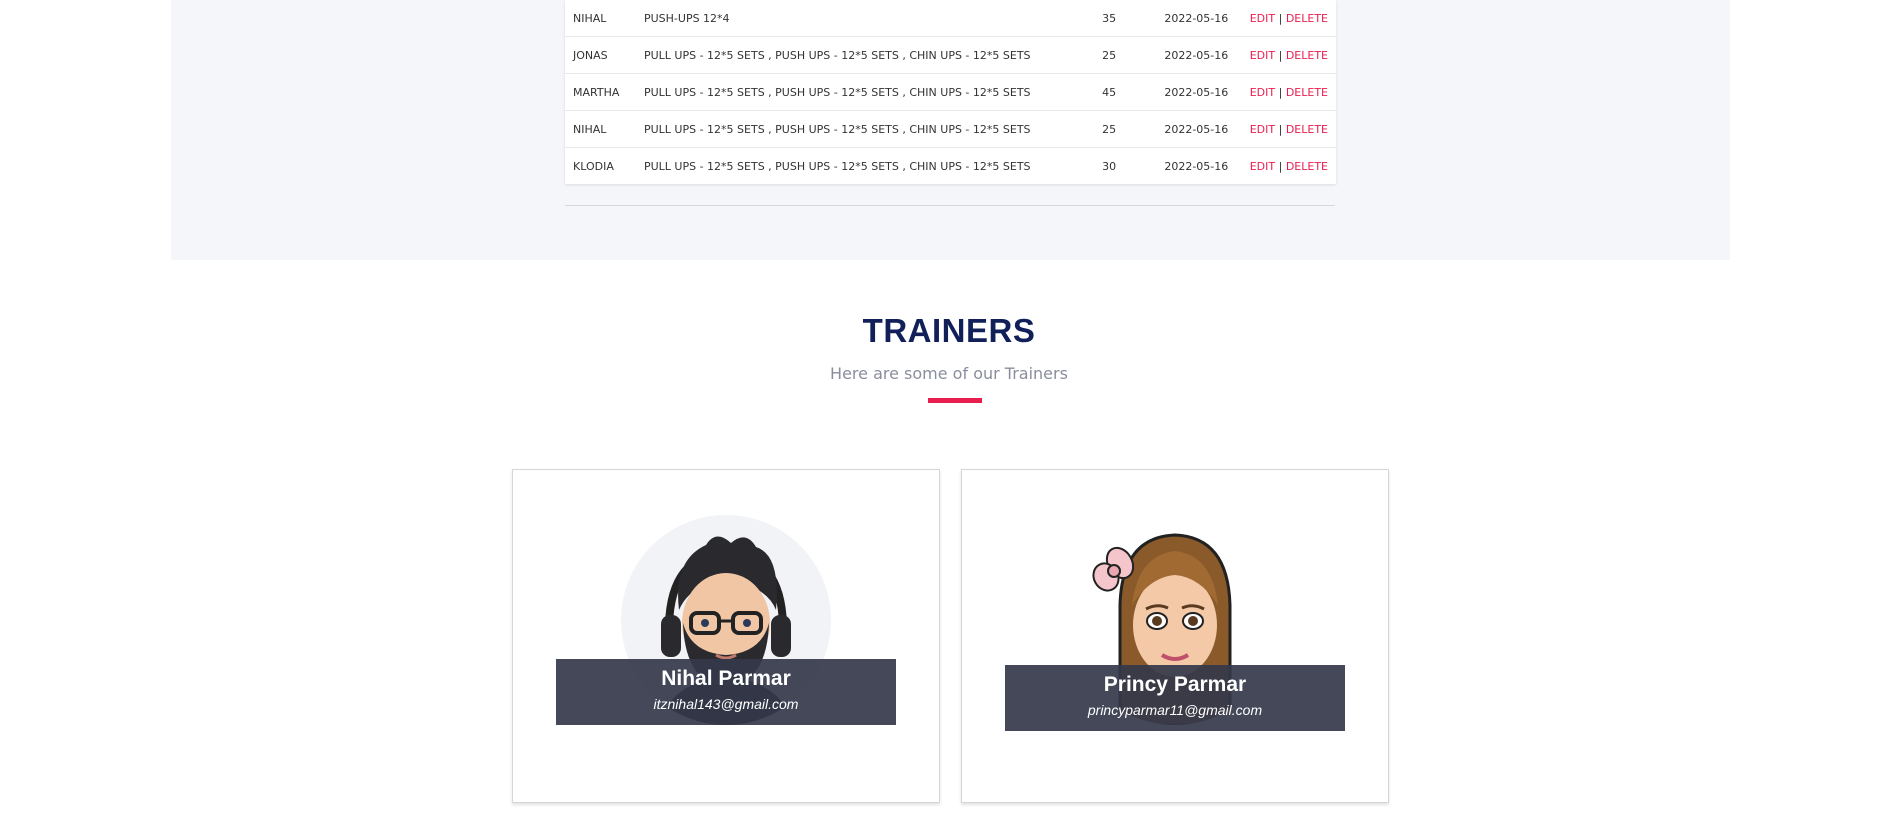 This screenshot has width=1898, height=835. What do you see at coordinates (949, 373) in the screenshot?
I see `trainers-subtitle: Here are some of our Trainers` at bounding box center [949, 373].